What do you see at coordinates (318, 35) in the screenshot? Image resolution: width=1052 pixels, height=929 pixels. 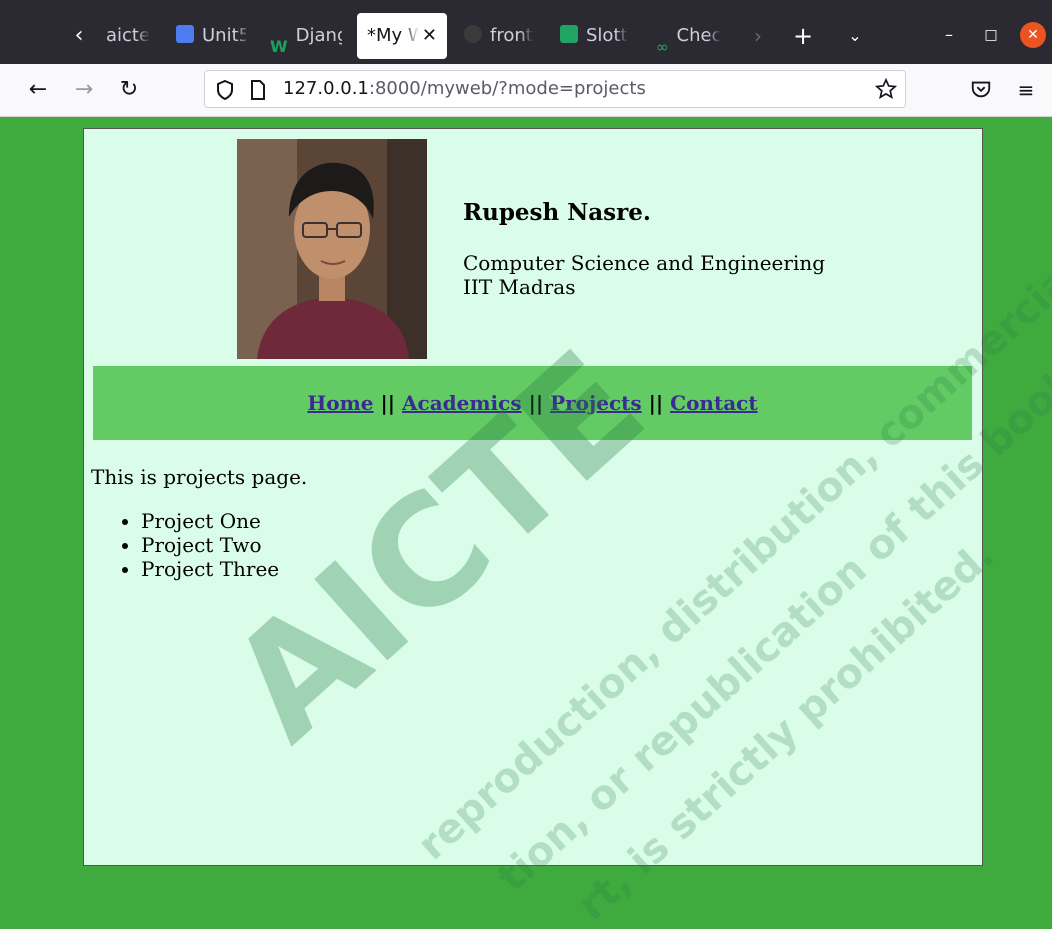 I see `tab-label: Django` at bounding box center [318, 35].